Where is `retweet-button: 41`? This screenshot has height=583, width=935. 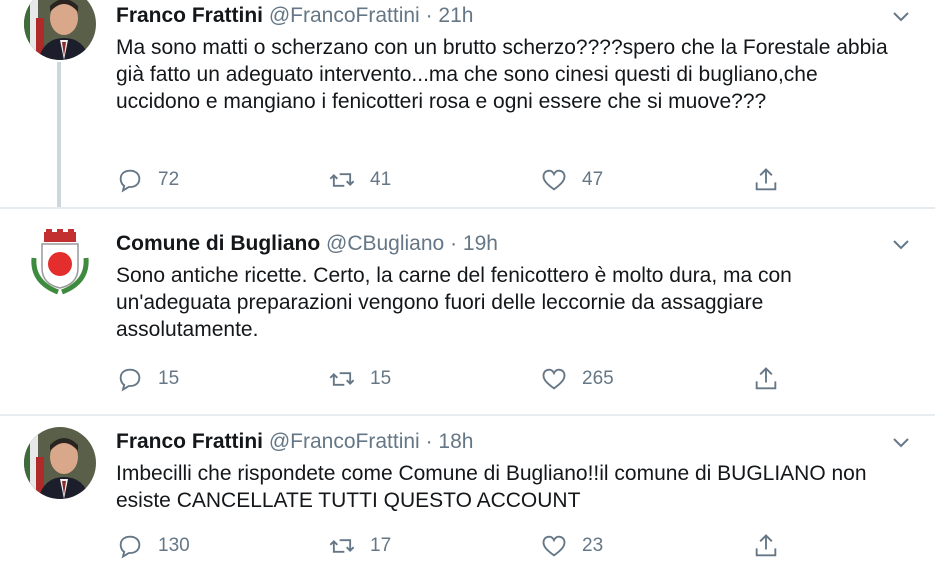
retweet-button: 41 is located at coordinates (359, 180).